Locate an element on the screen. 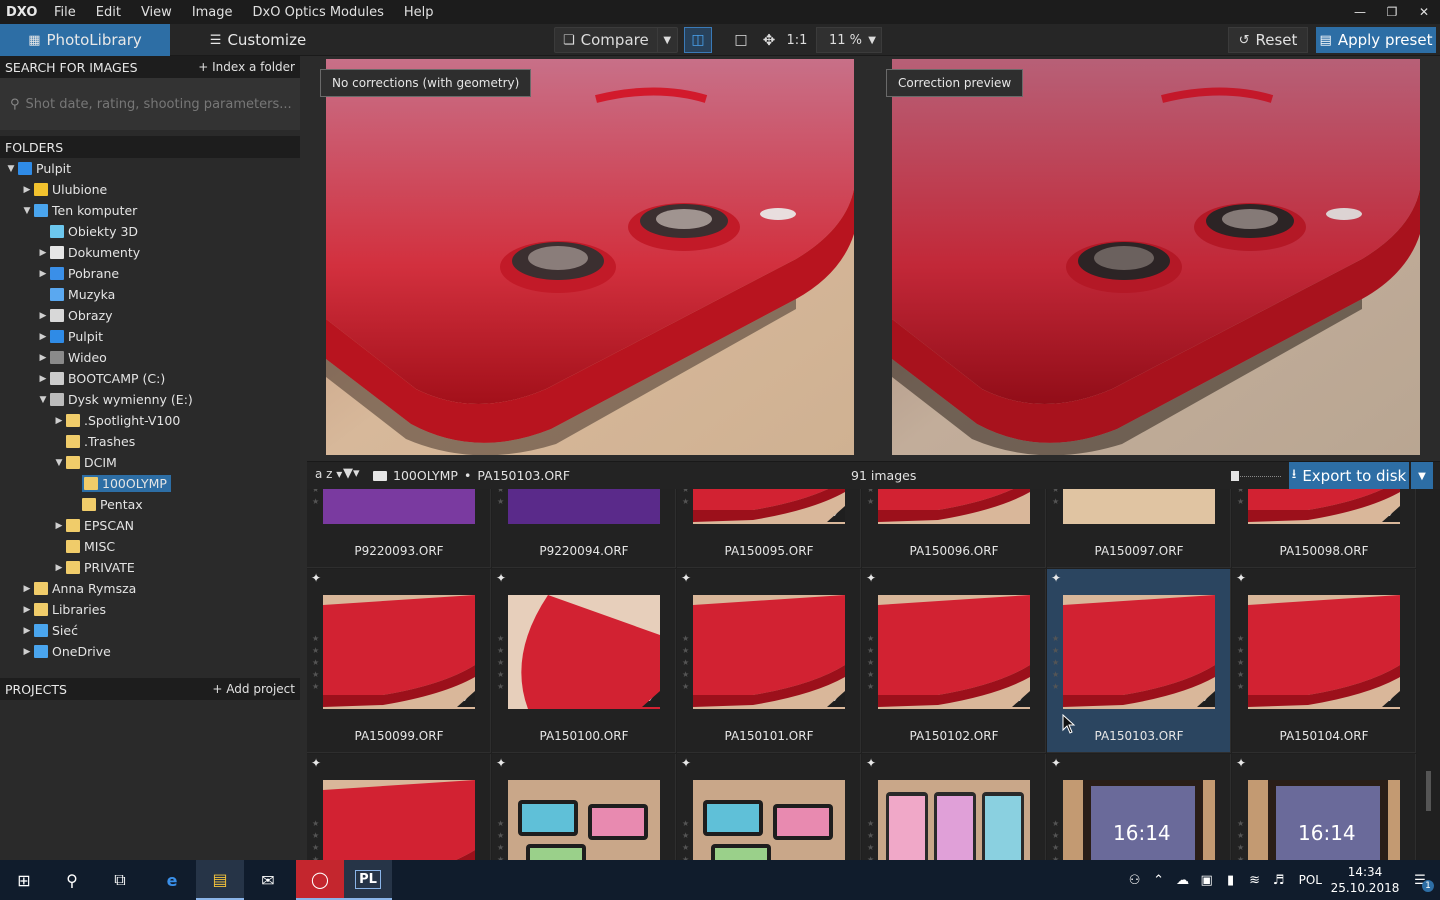 This screenshot has height=900, width=1440. start-icon: ⊞ is located at coordinates (24, 880).